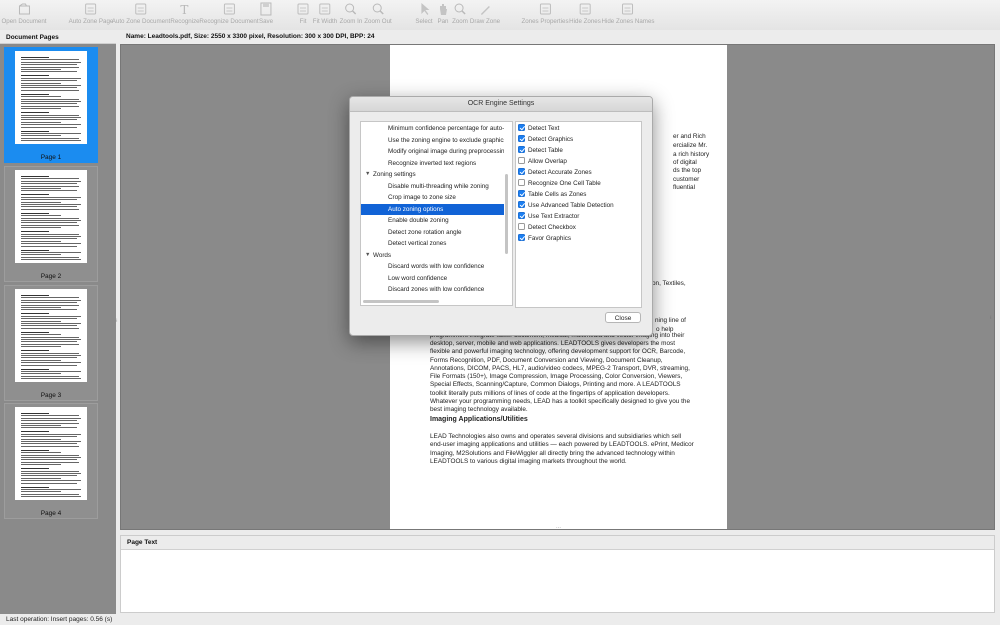  I want to click on option-label: Detect Graphics, so click(551, 139).